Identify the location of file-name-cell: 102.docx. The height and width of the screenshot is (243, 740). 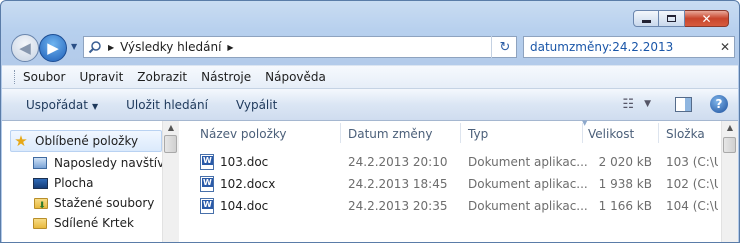
(237, 183).